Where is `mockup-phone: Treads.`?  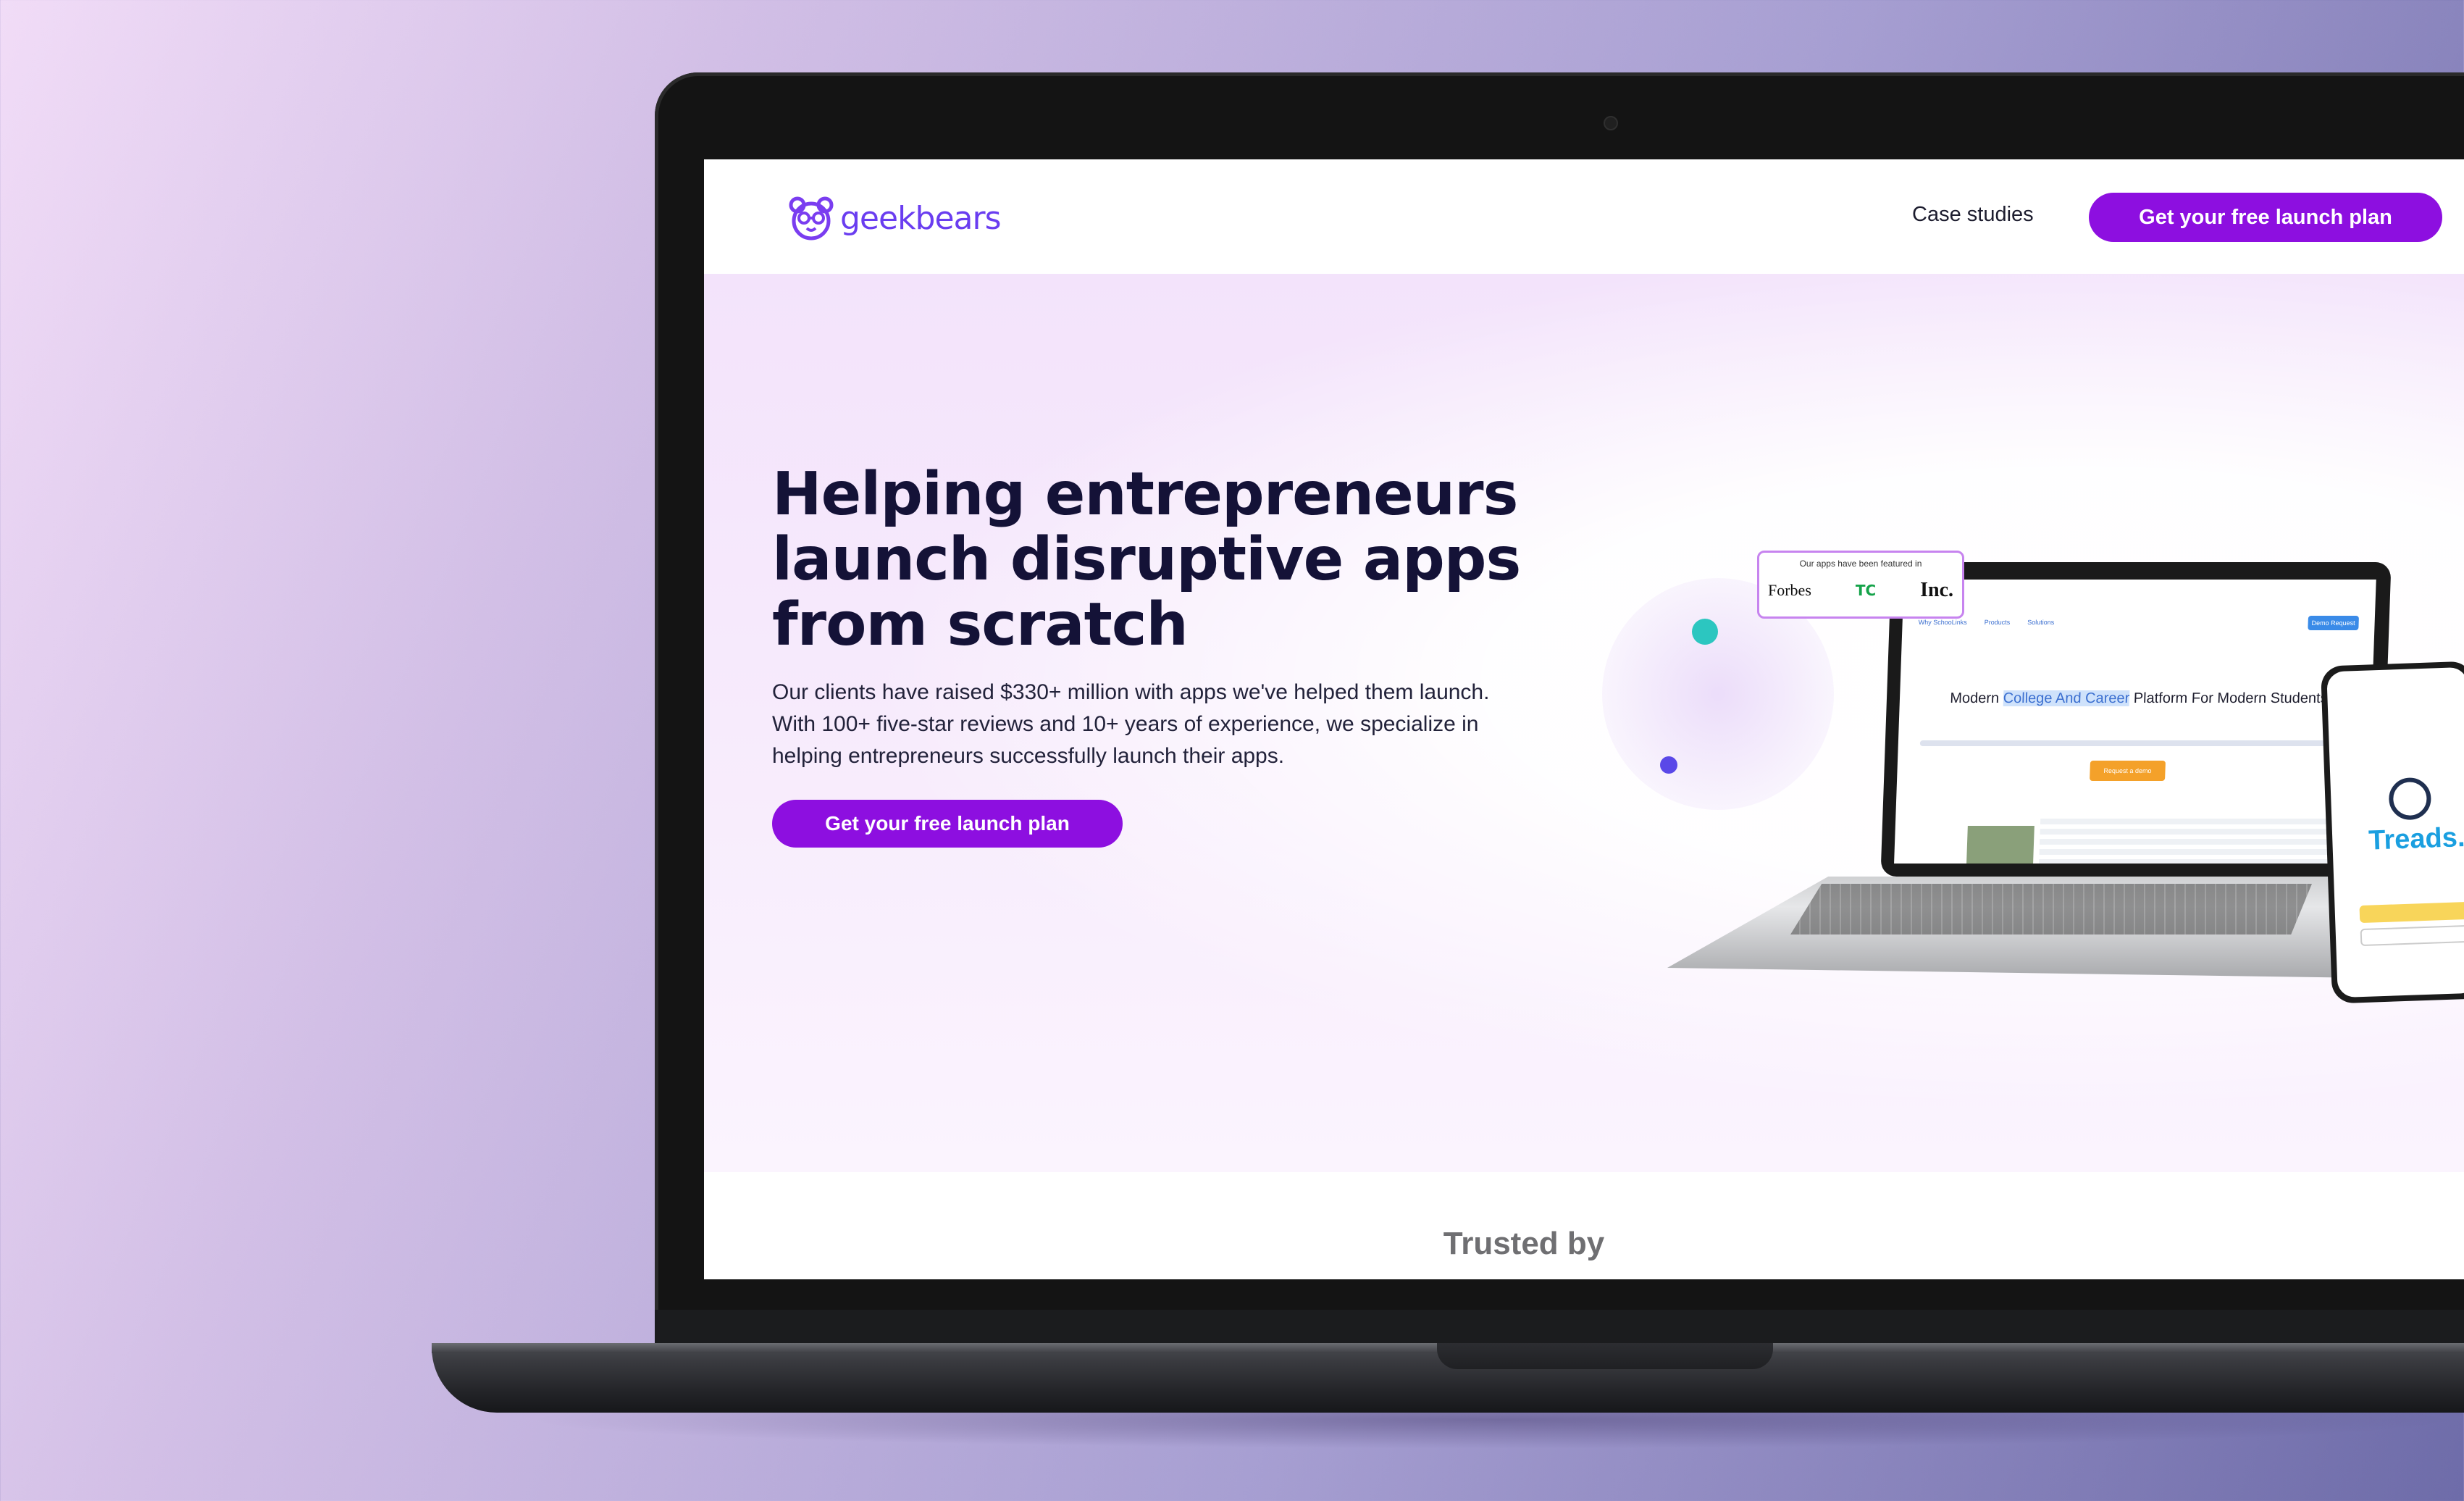 mockup-phone: Treads. is located at coordinates (2392, 832).